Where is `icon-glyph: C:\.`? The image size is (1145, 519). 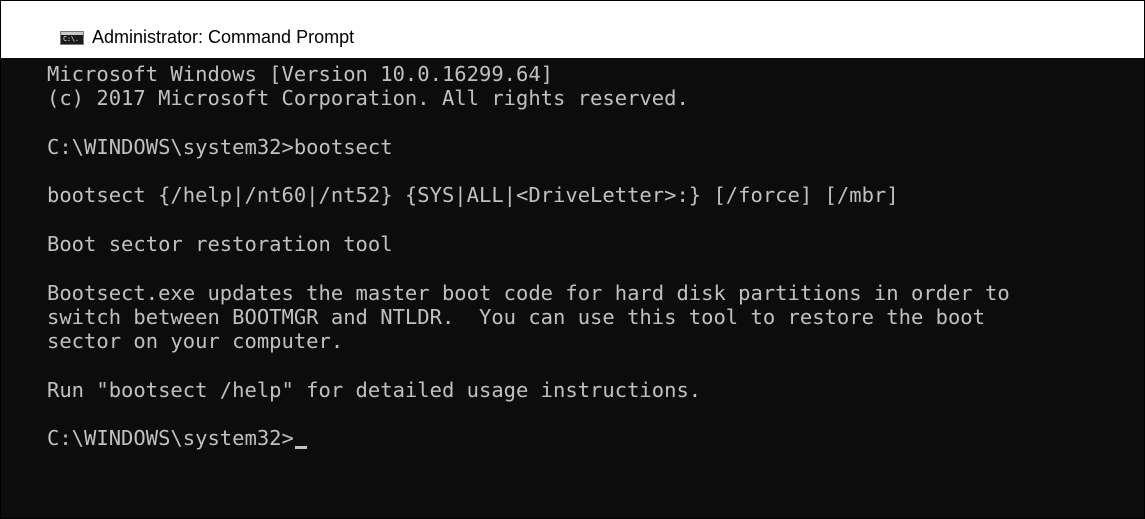
icon-glyph: C:\. is located at coordinates (71, 39).